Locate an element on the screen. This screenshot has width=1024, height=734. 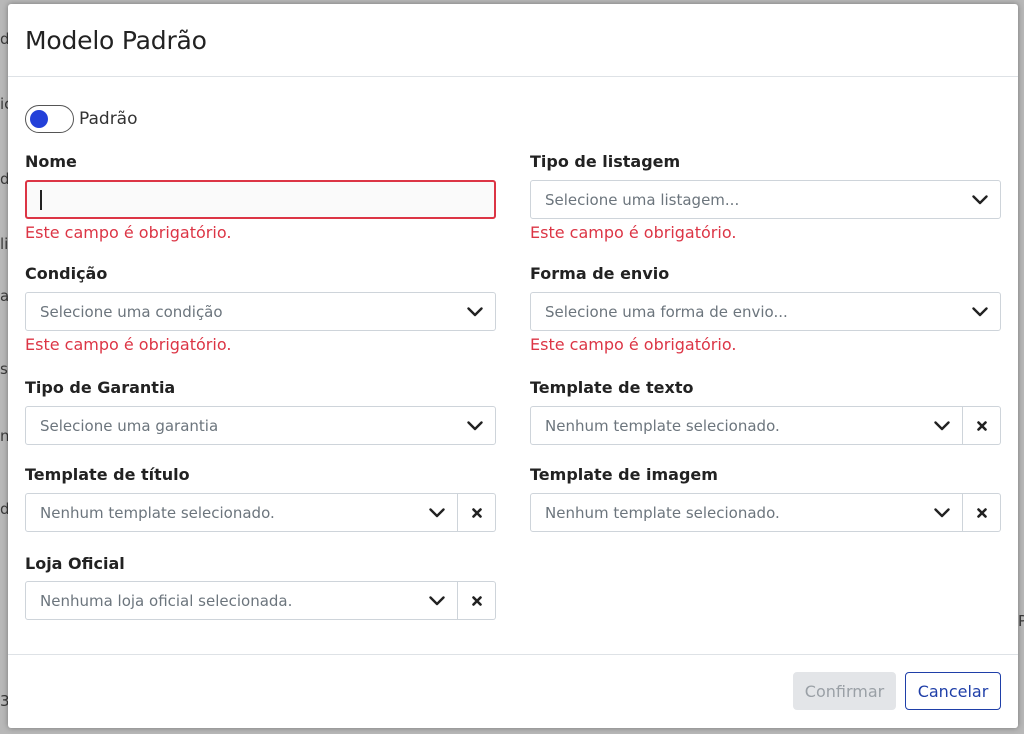
tipo-garantia-select: Selecione uma garantia is located at coordinates (260, 425).